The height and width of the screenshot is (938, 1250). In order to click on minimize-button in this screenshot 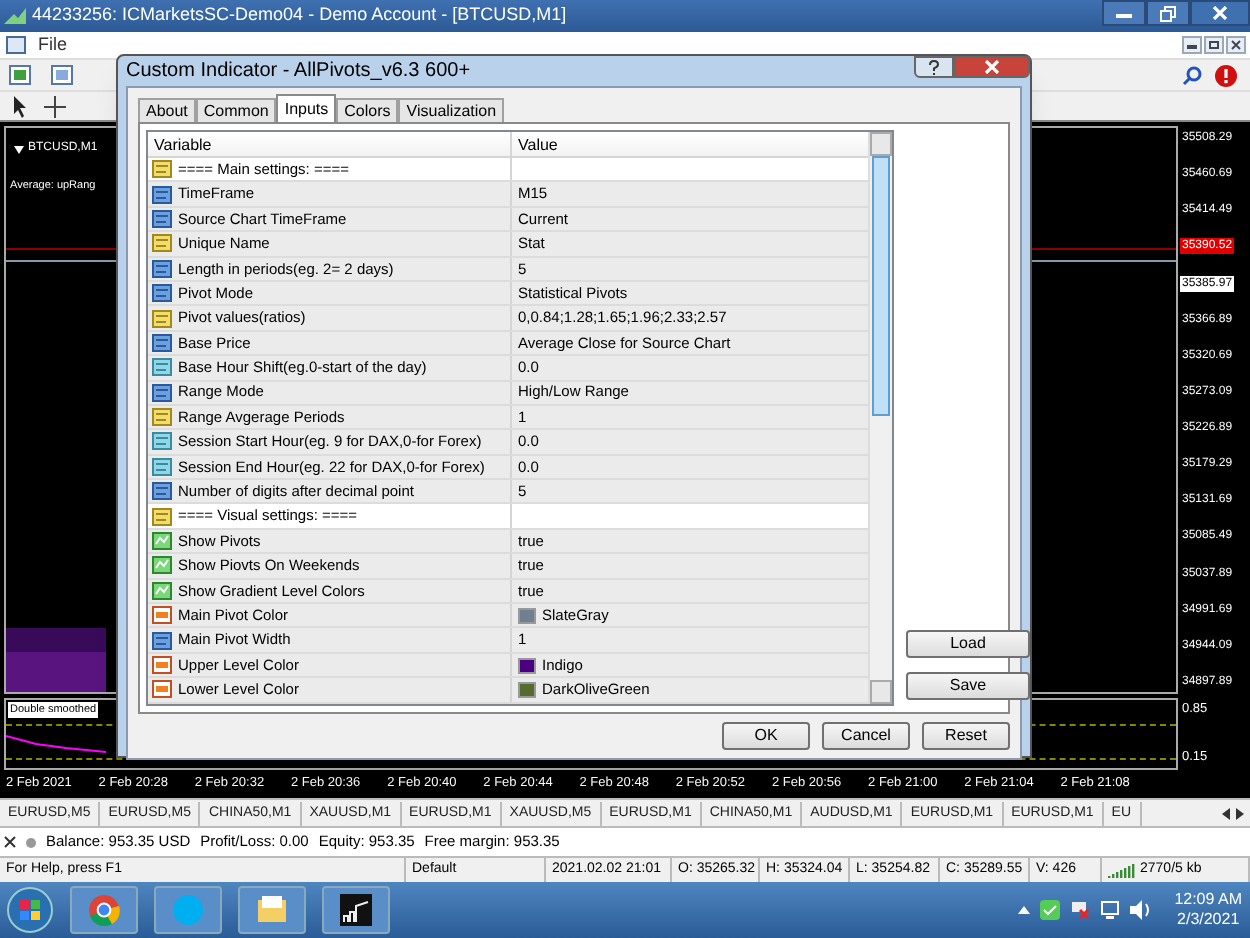, I will do `click(1124, 13)`.